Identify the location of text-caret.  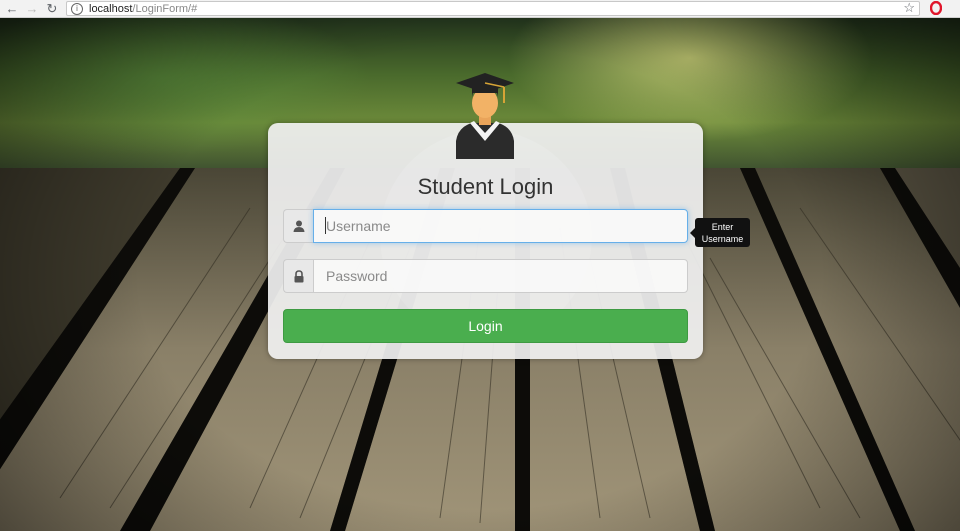
(325, 225).